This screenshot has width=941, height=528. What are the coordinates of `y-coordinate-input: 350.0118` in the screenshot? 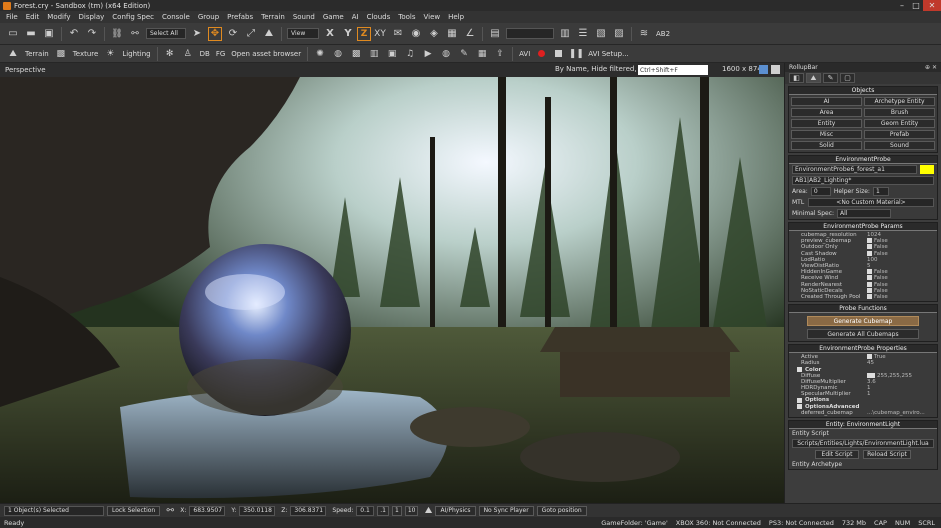 It's located at (257, 510).